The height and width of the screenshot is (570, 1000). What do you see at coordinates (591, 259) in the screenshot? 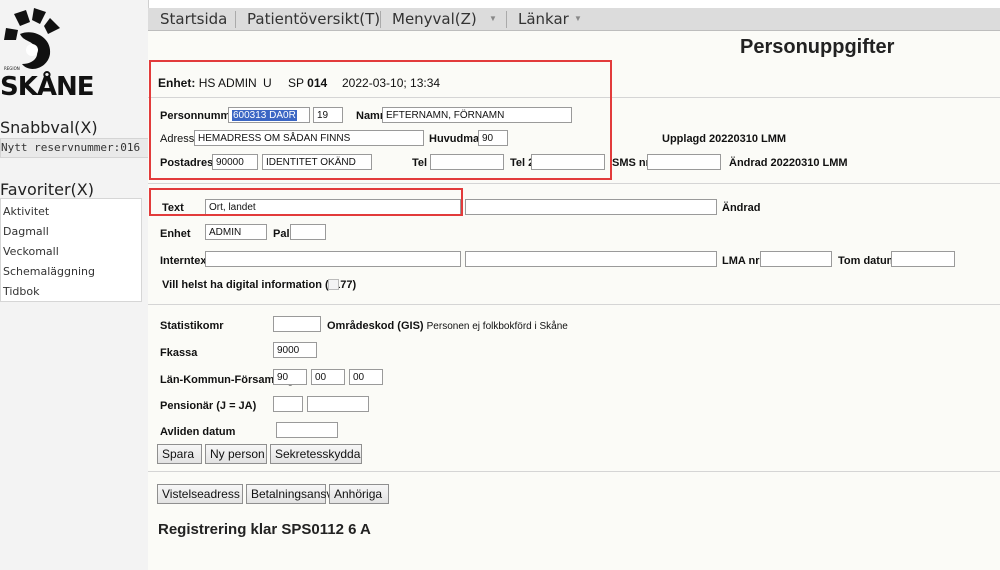
I see `interntext2-input` at bounding box center [591, 259].